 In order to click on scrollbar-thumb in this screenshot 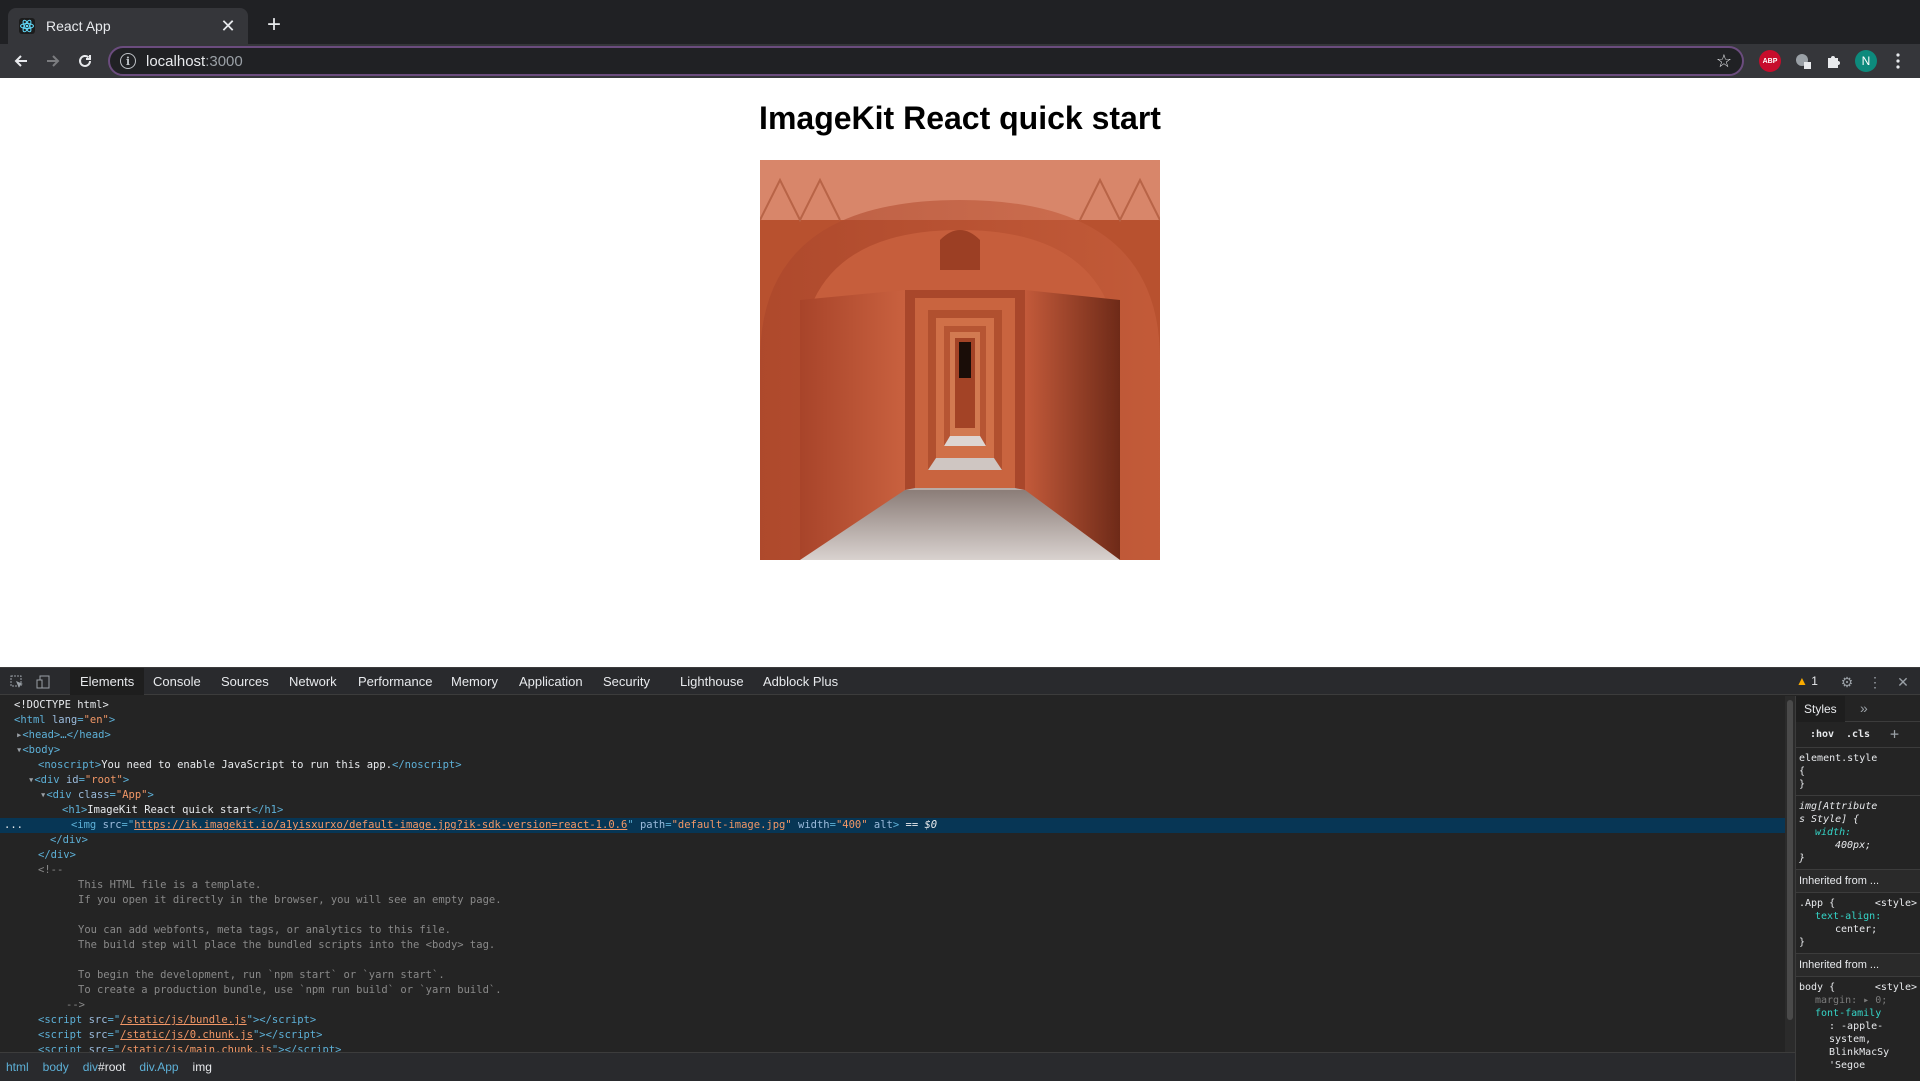, I will do `click(1790, 860)`.